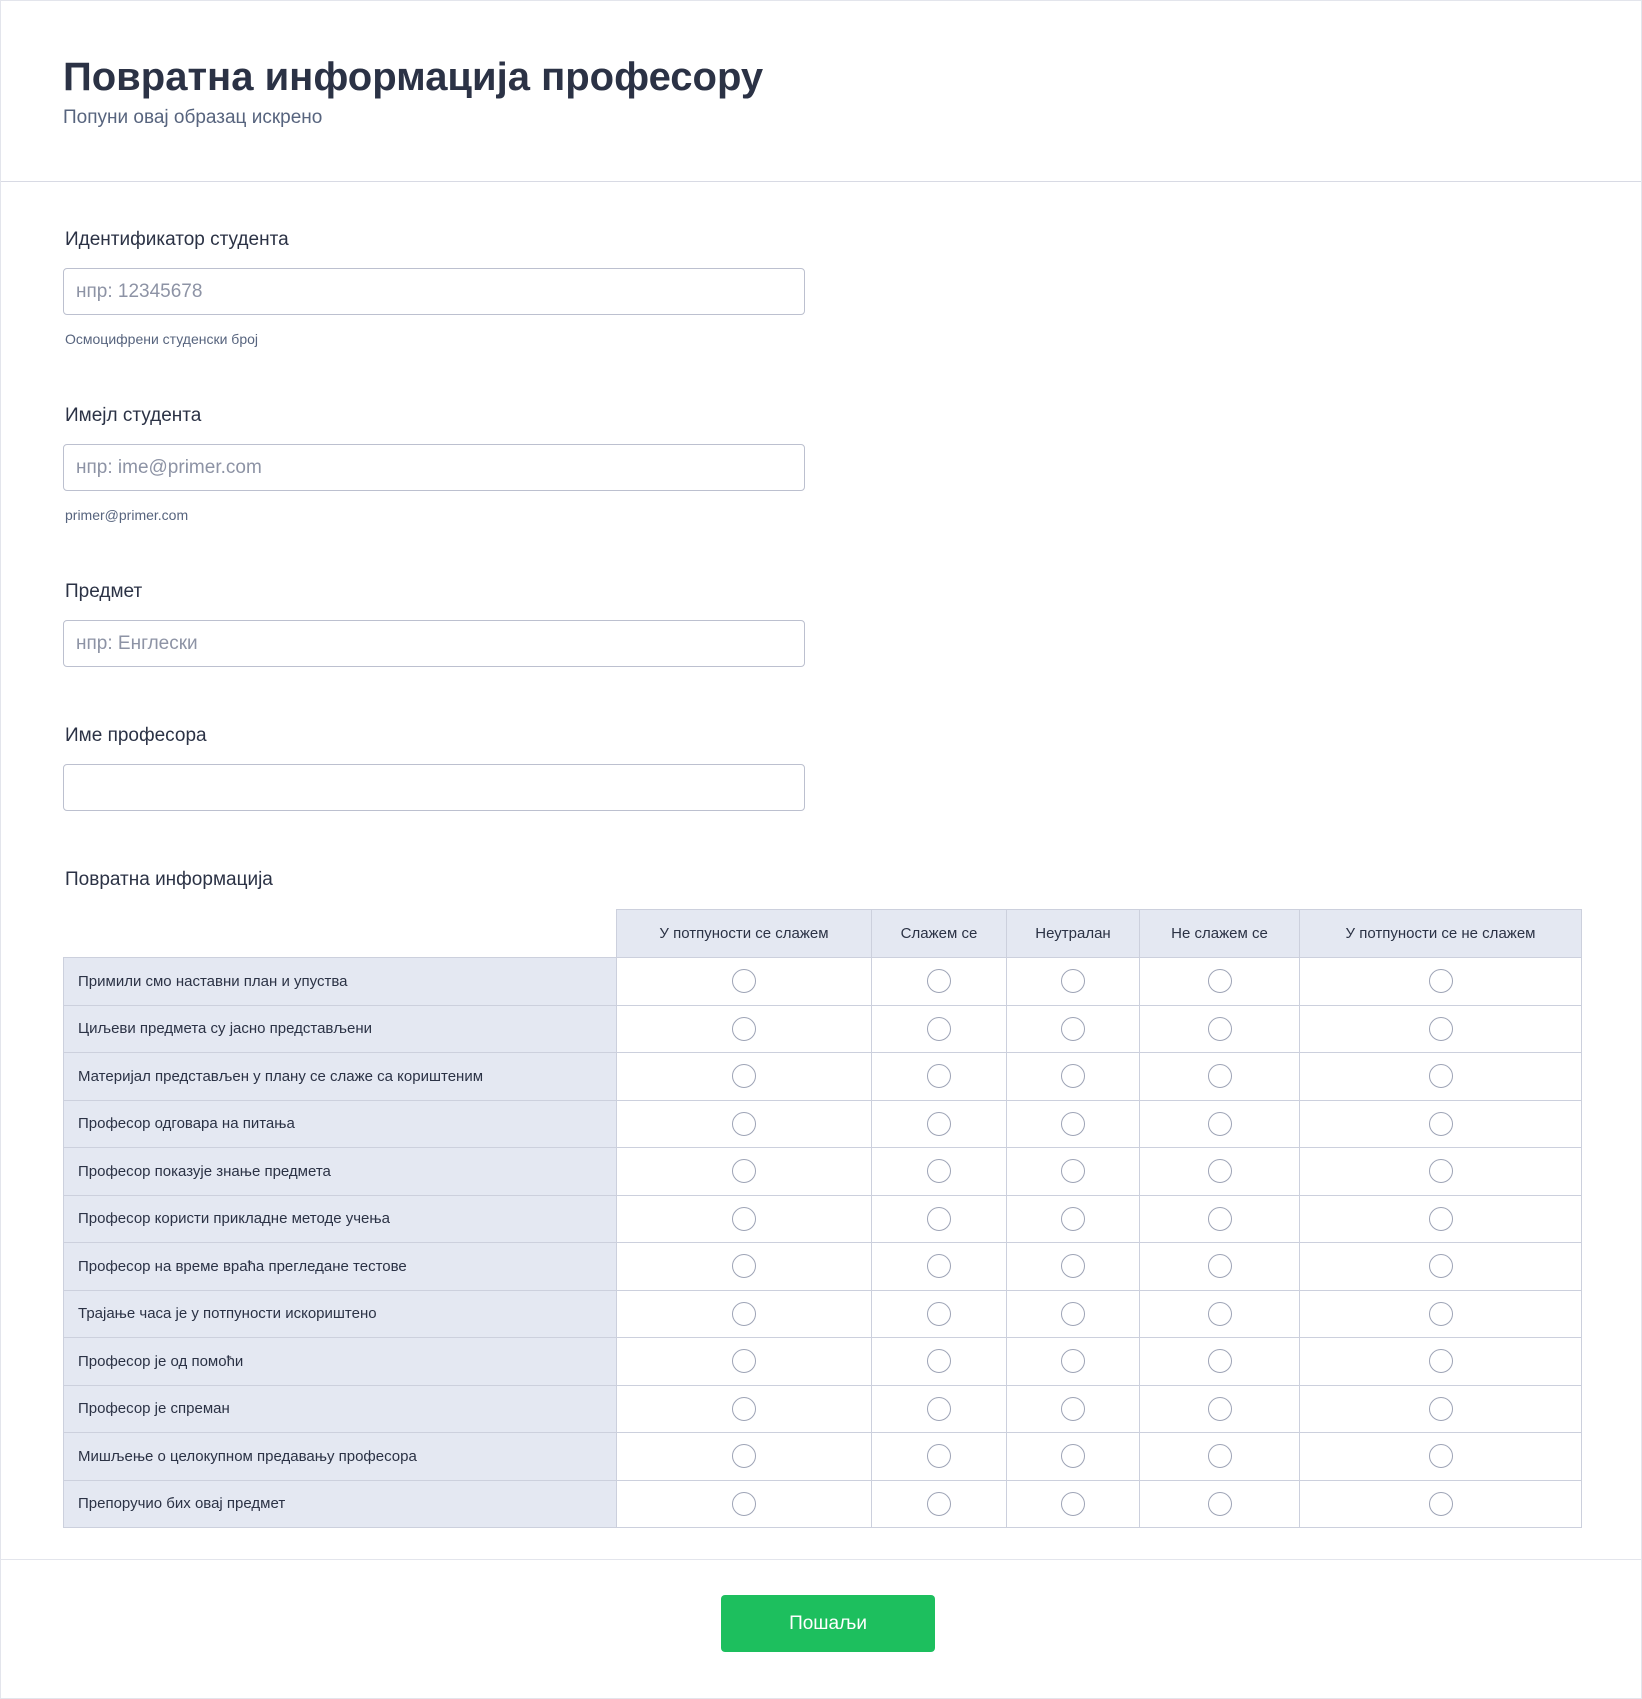  What do you see at coordinates (822, 1218) in the screenshot?
I see `matrix-row: Професор користи прикладне методе учења` at bounding box center [822, 1218].